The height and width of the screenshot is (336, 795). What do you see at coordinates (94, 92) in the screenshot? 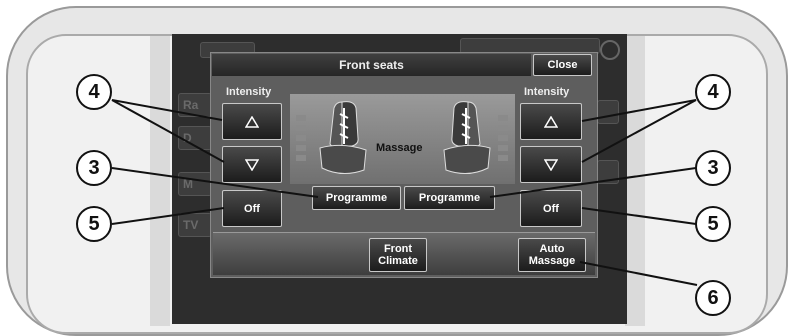
I see `callout-intensity-left: 4` at bounding box center [94, 92].